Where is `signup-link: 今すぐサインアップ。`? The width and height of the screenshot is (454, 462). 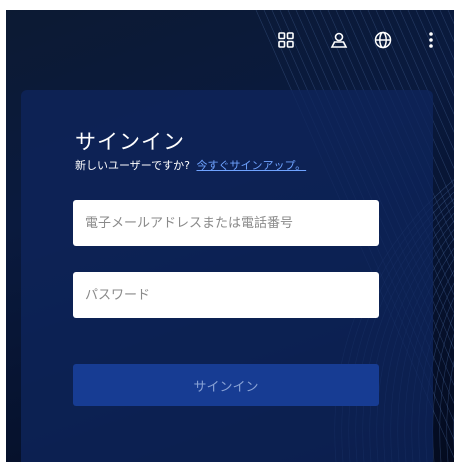
signup-link: 今すぐサインアップ。 is located at coordinates (251, 165).